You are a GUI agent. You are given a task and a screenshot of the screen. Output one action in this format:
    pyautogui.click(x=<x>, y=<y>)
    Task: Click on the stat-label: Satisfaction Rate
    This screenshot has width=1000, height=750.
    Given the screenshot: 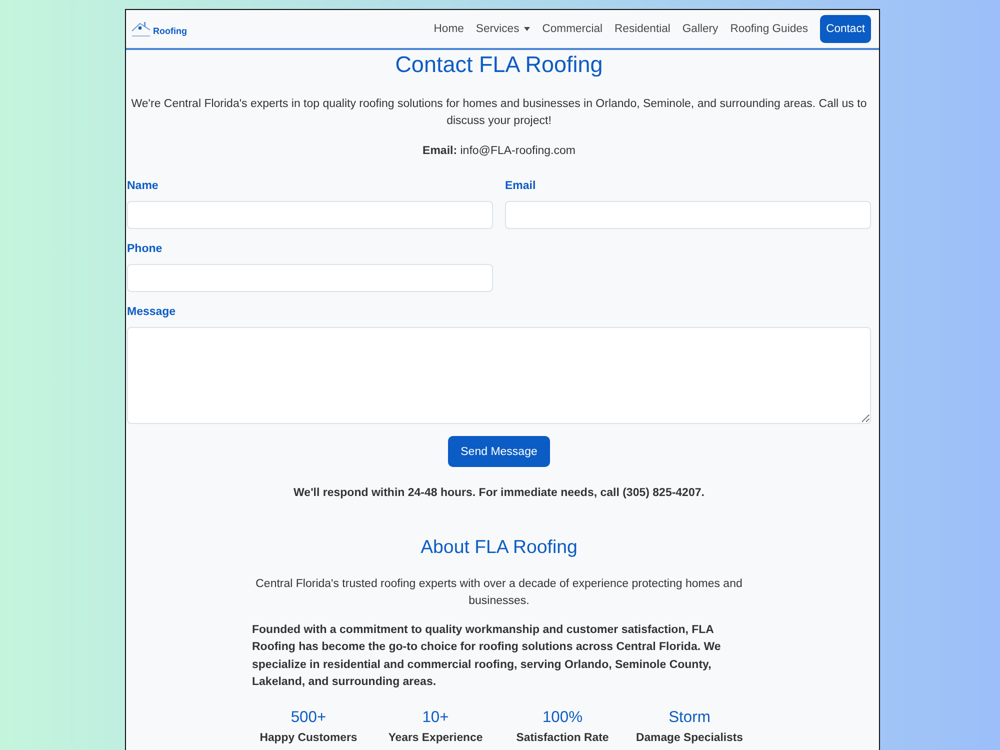 What is the action you would take?
    pyautogui.click(x=562, y=737)
    